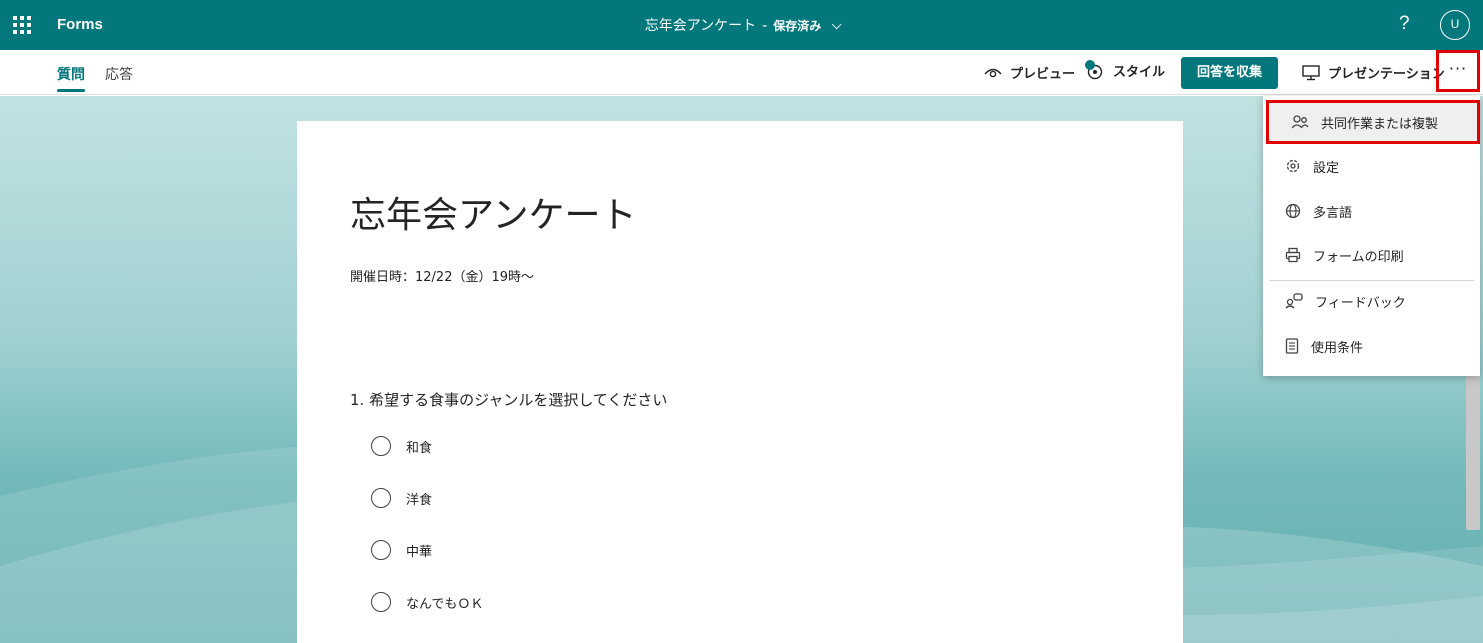 The image size is (1483, 643). Describe the element at coordinates (1094, 70) in the screenshot. I see `palette-icon` at that location.